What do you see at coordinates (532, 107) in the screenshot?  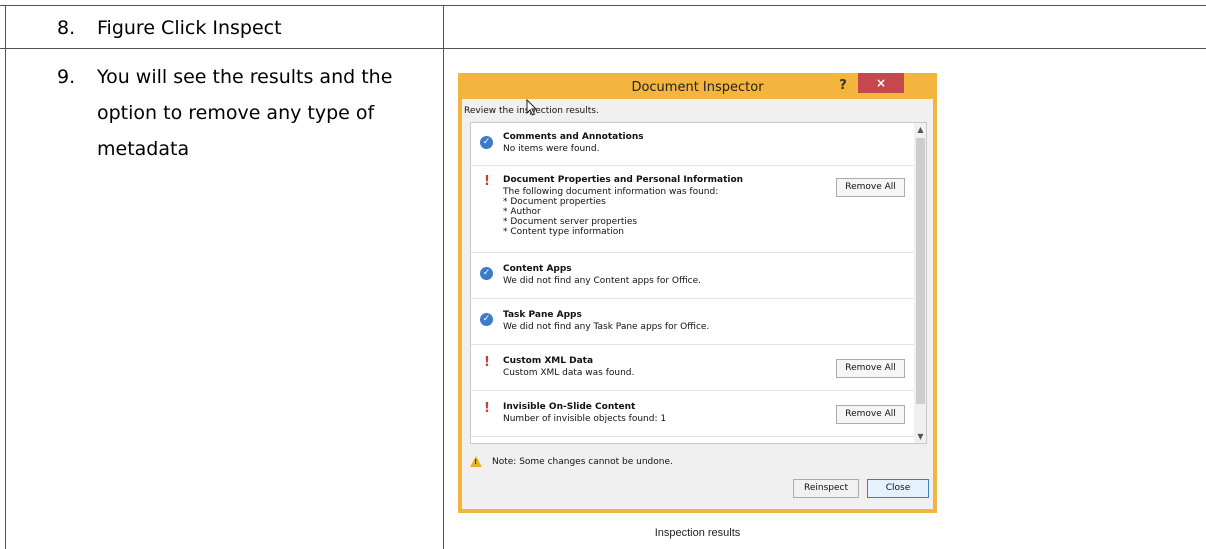 I see `mouse-pointer-icon` at bounding box center [532, 107].